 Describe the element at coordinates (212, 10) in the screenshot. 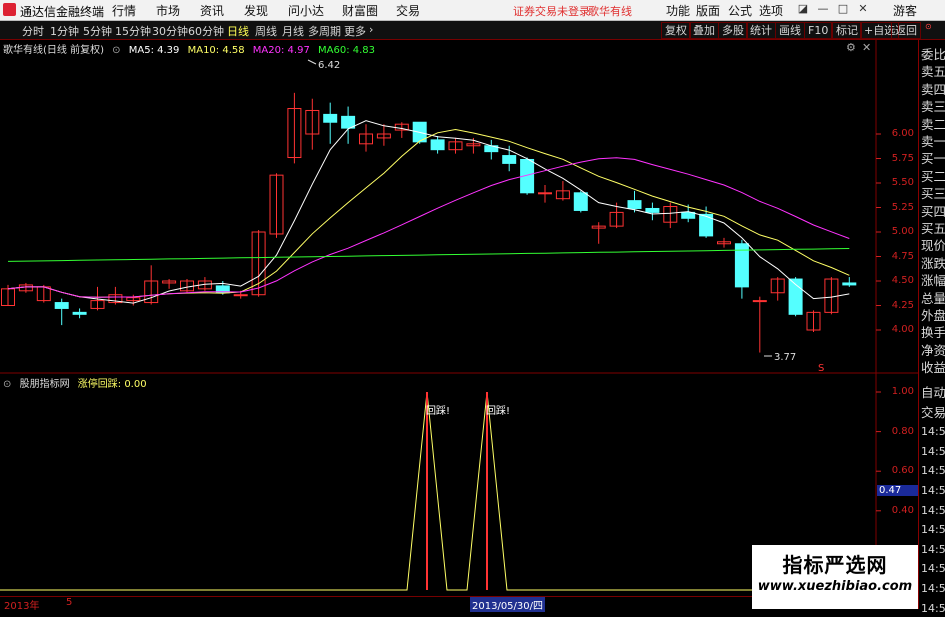

I see `menu-zixun: 资讯` at that location.